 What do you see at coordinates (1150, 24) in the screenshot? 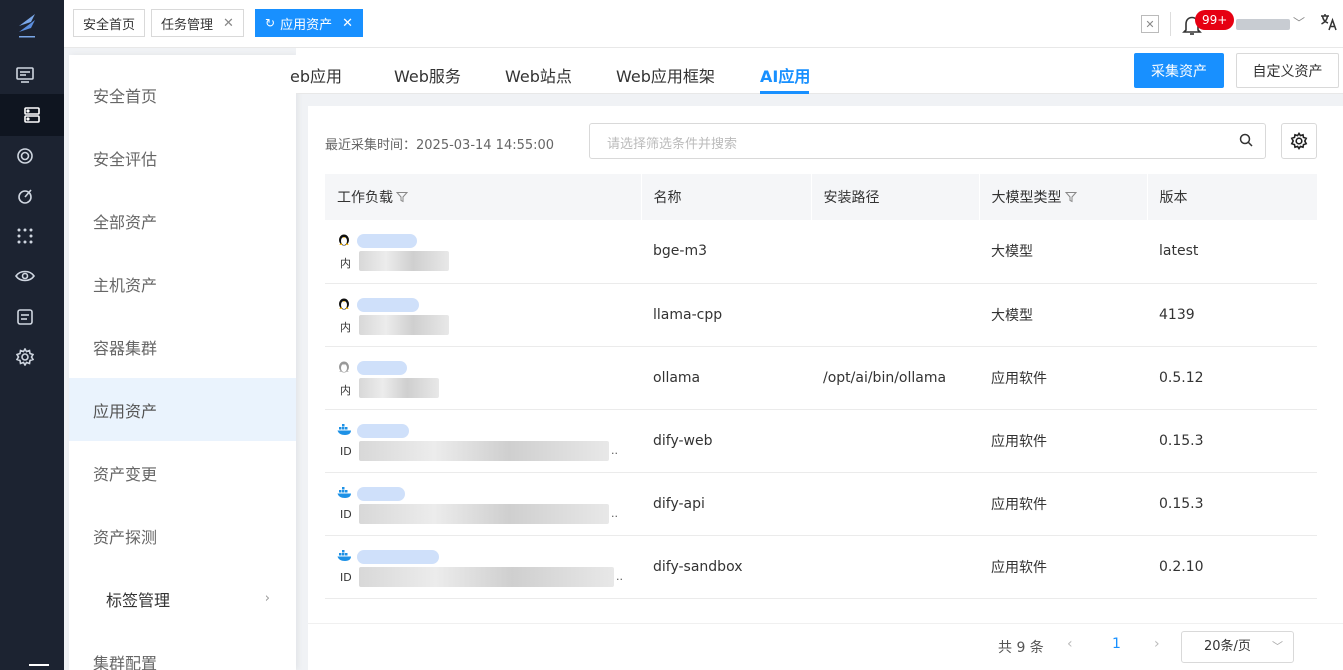
I see `close-all-tabs-icon: ✕` at bounding box center [1150, 24].